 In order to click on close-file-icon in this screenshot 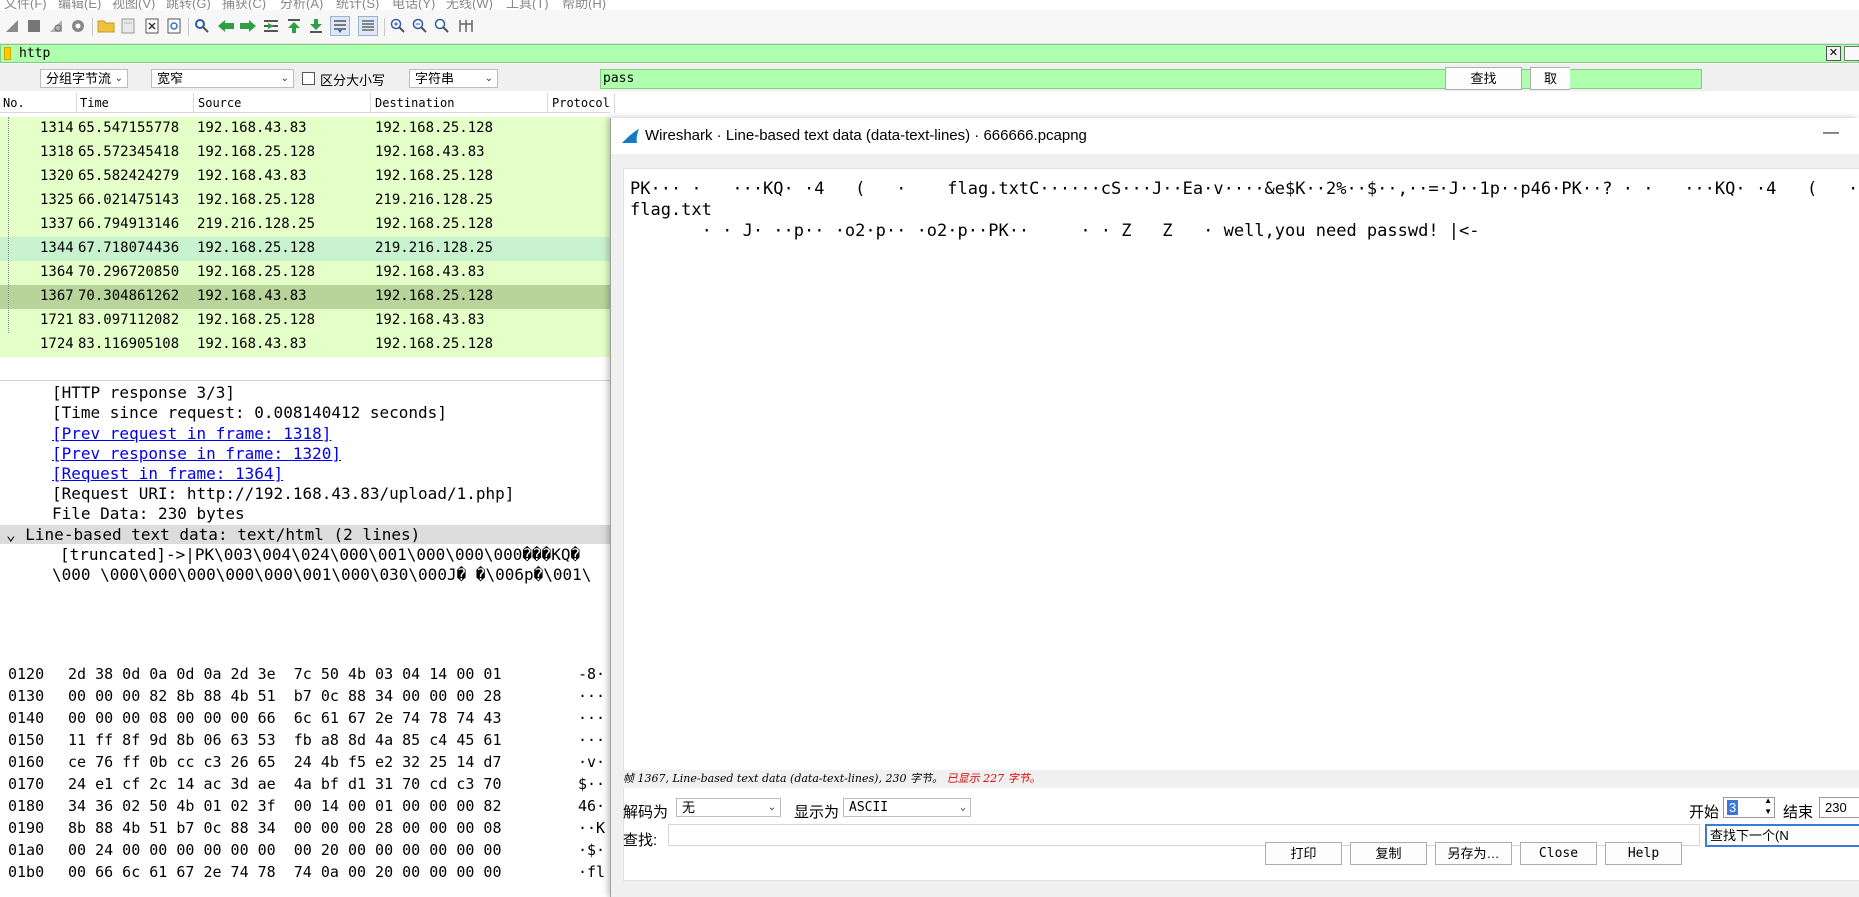, I will do `click(152, 26)`.